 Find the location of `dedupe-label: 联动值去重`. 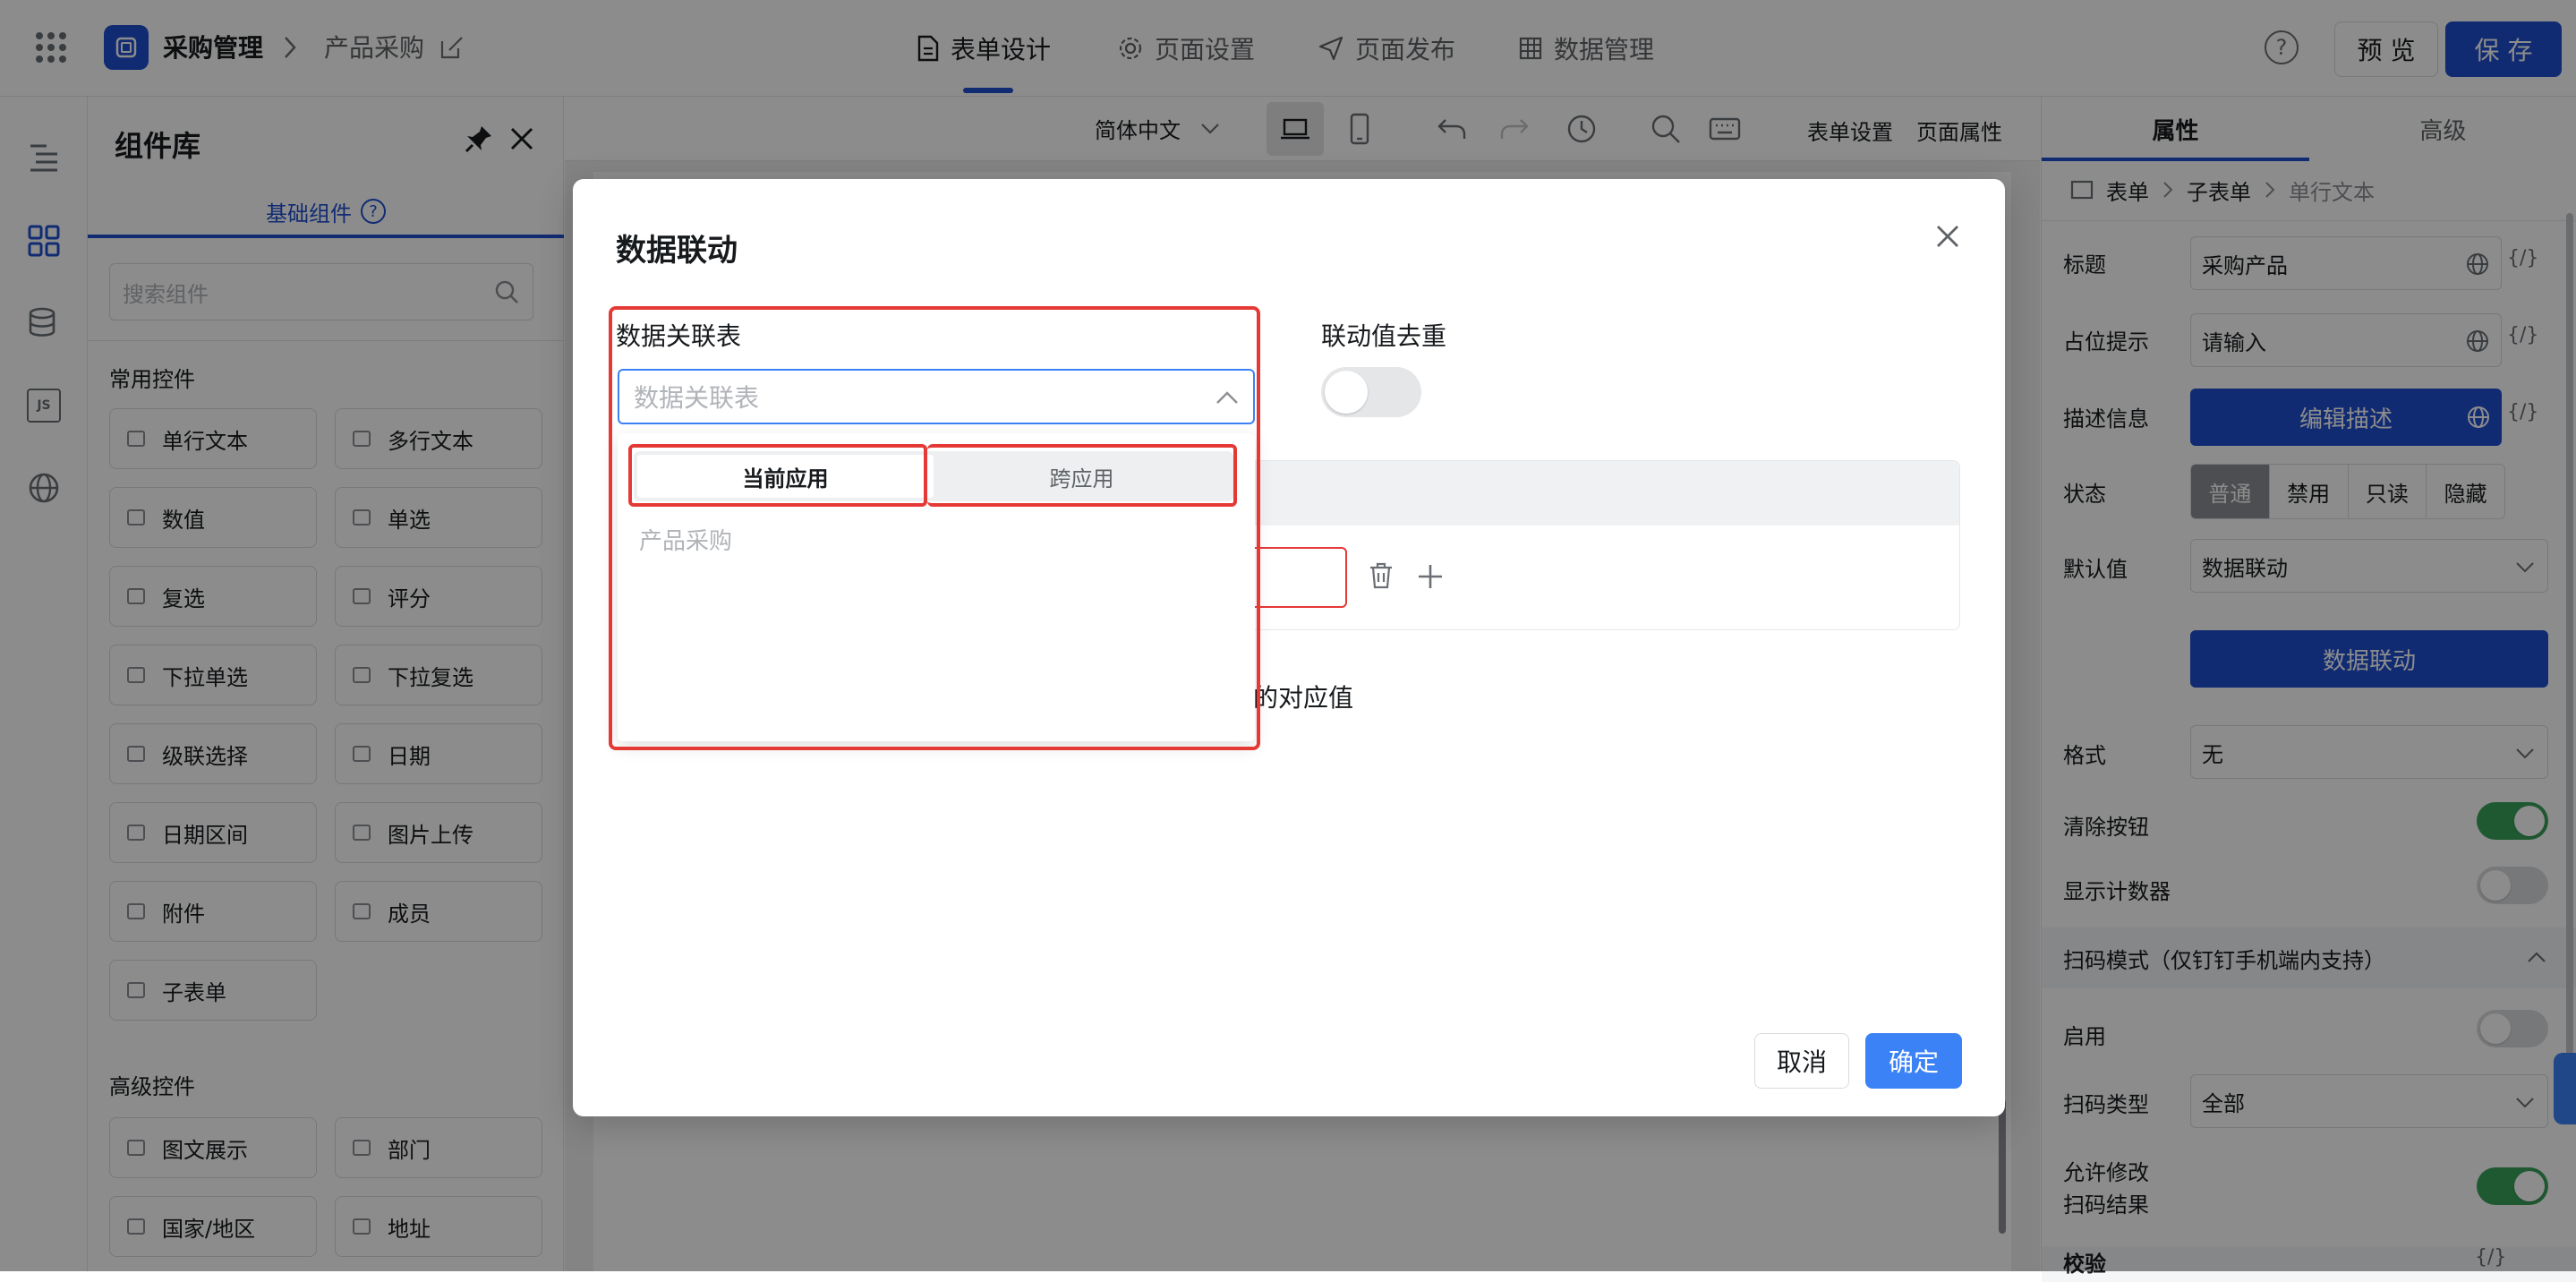

dedupe-label: 联动值去重 is located at coordinates (1384, 336).